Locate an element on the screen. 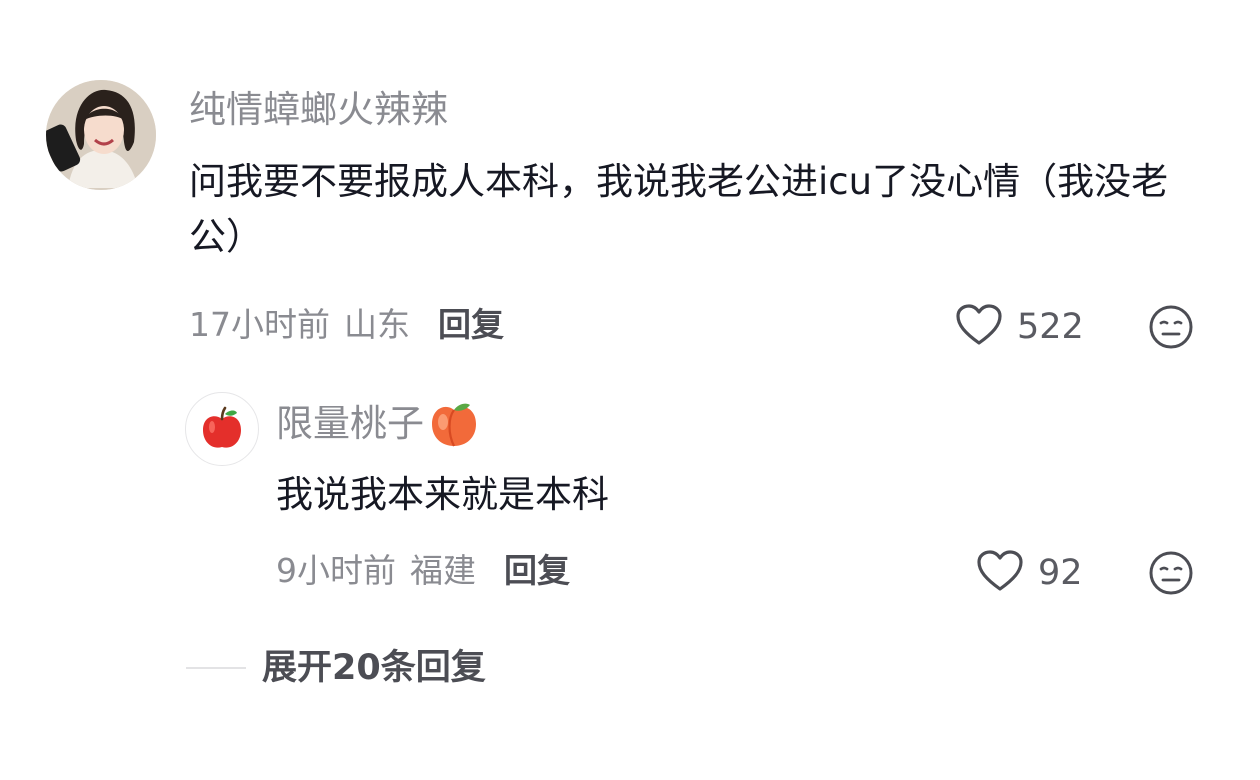 Image resolution: width=1260 pixels, height=780 pixels. comment-location: 山东 is located at coordinates (377, 324).